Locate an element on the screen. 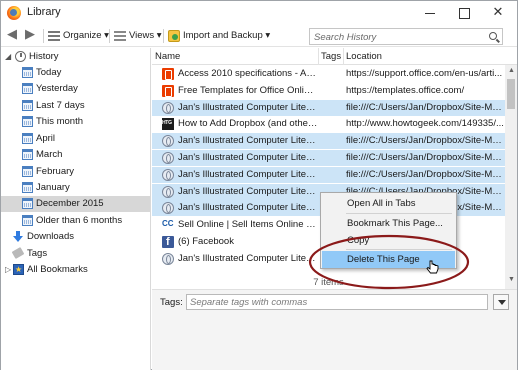  menu-item-copy: Copy is located at coordinates (388, 240).